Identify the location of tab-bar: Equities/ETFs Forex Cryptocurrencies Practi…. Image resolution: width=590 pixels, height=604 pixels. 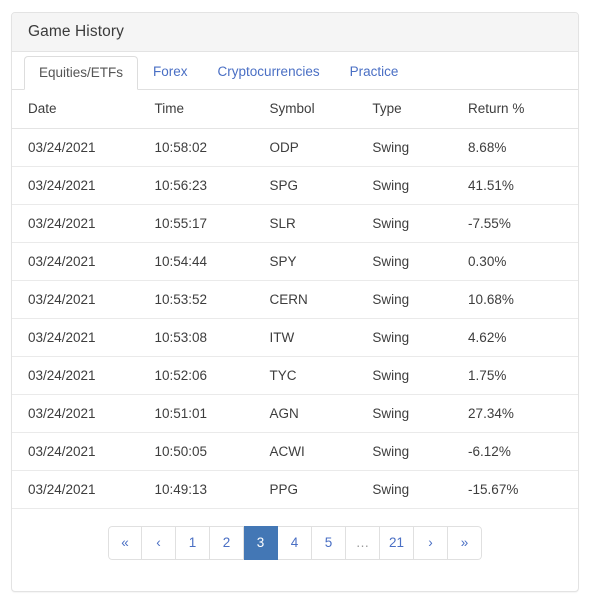
(295, 71).